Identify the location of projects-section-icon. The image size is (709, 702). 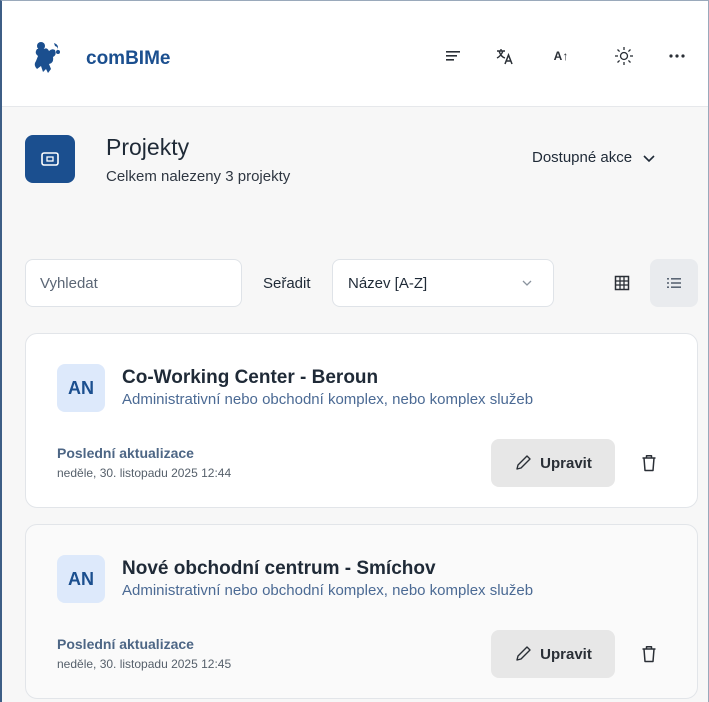
(50, 159).